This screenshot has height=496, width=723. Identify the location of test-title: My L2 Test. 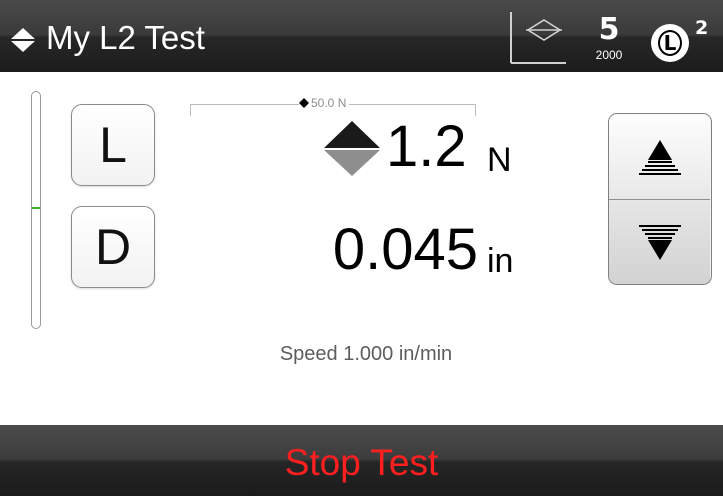
(125, 37).